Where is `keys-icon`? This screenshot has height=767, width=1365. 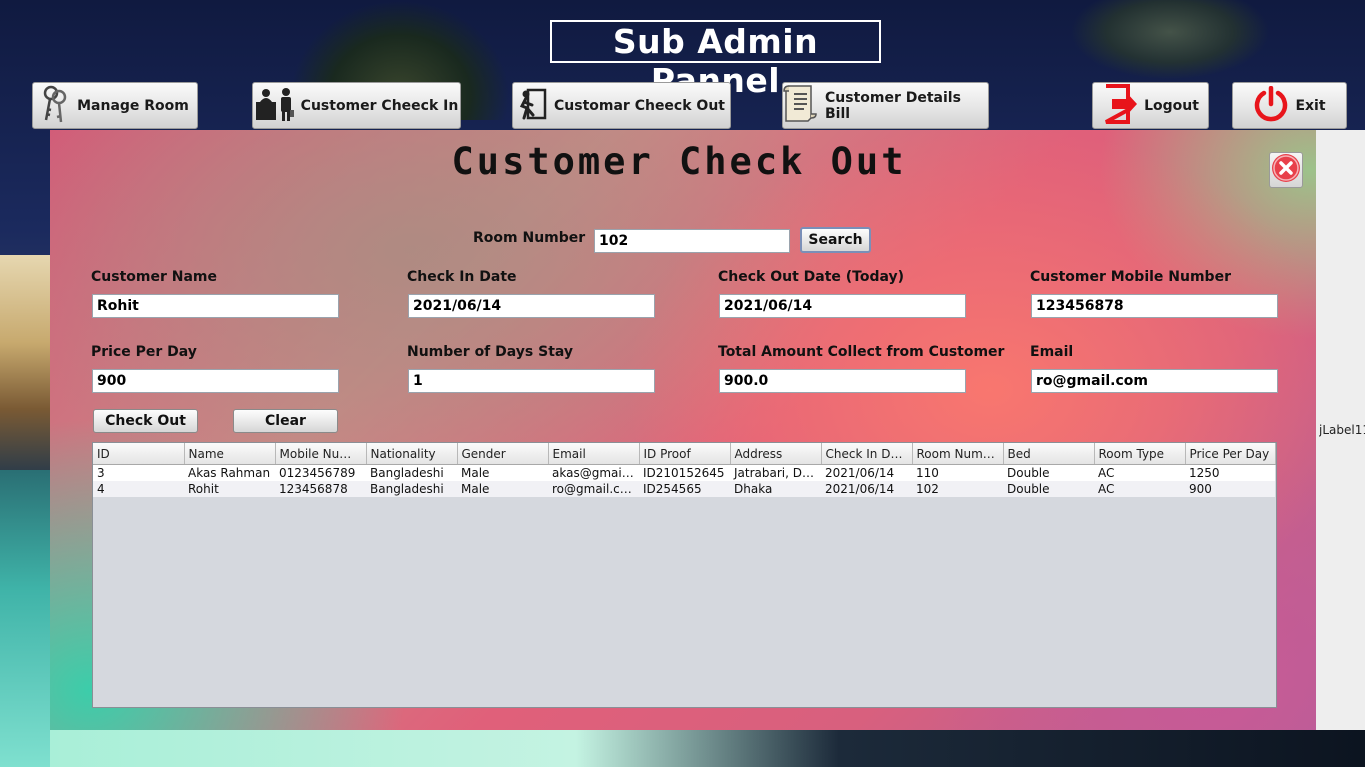 keys-icon is located at coordinates (56, 106).